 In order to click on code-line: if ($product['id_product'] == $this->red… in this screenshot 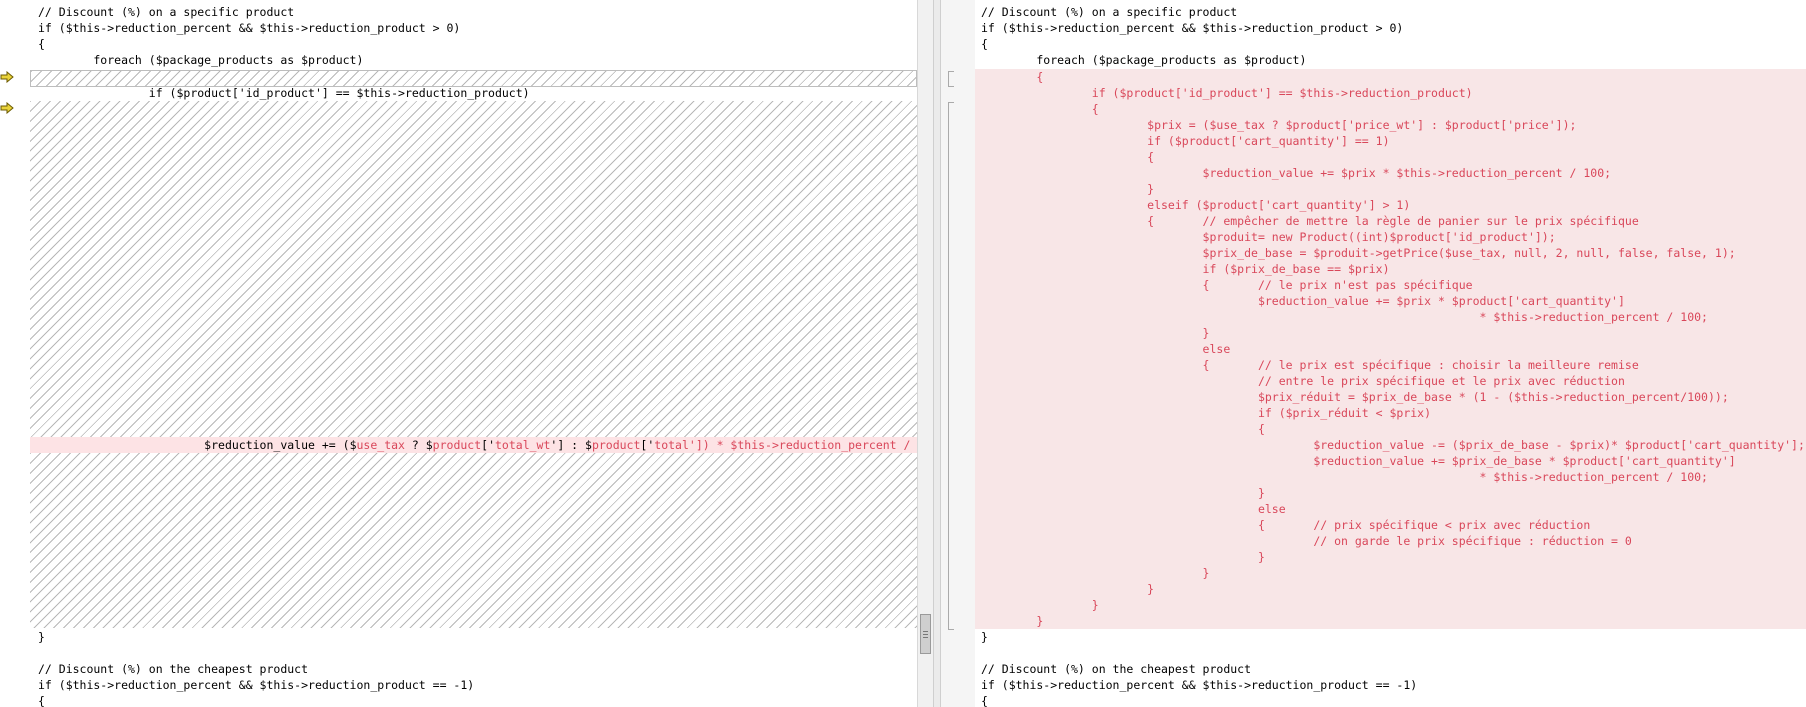, I will do `click(284, 93)`.